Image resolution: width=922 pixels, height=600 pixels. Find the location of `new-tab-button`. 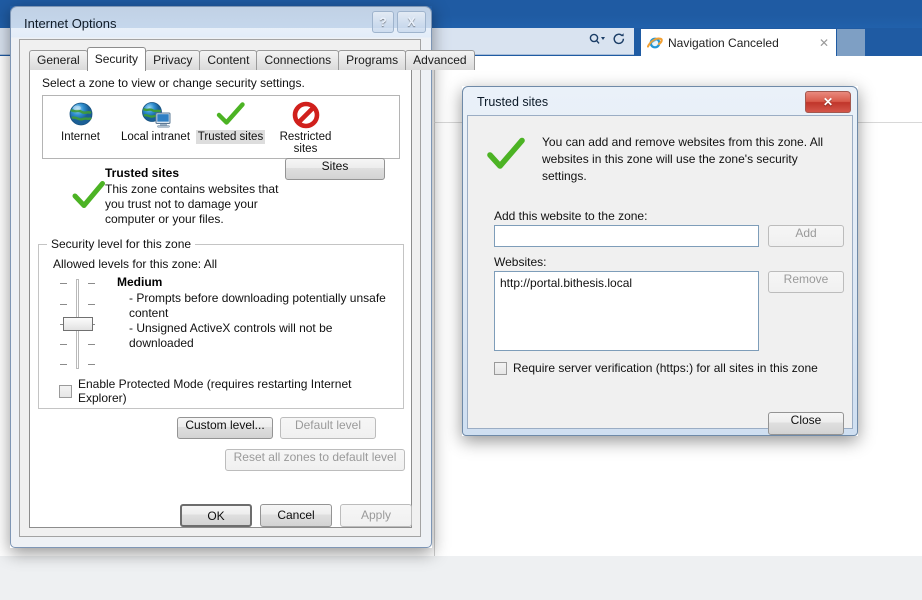

new-tab-button is located at coordinates (851, 42).